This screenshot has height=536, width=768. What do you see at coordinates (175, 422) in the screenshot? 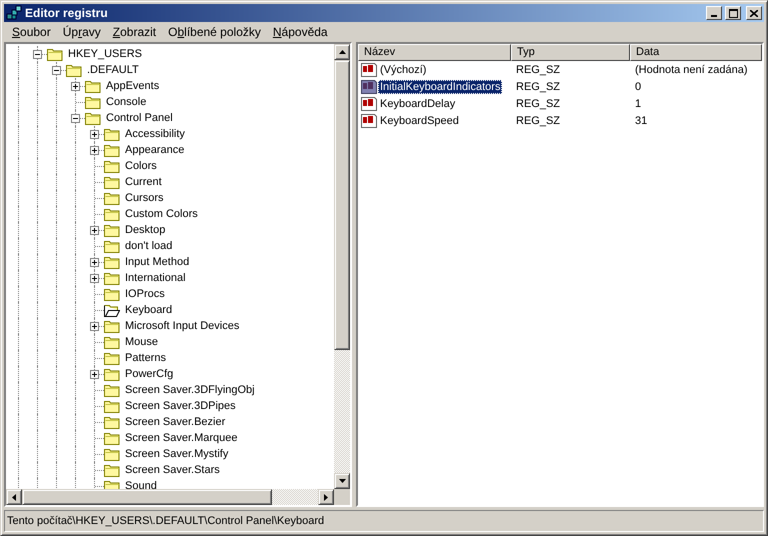
I see `tree-item: Screen Saver.Bezier` at bounding box center [175, 422].